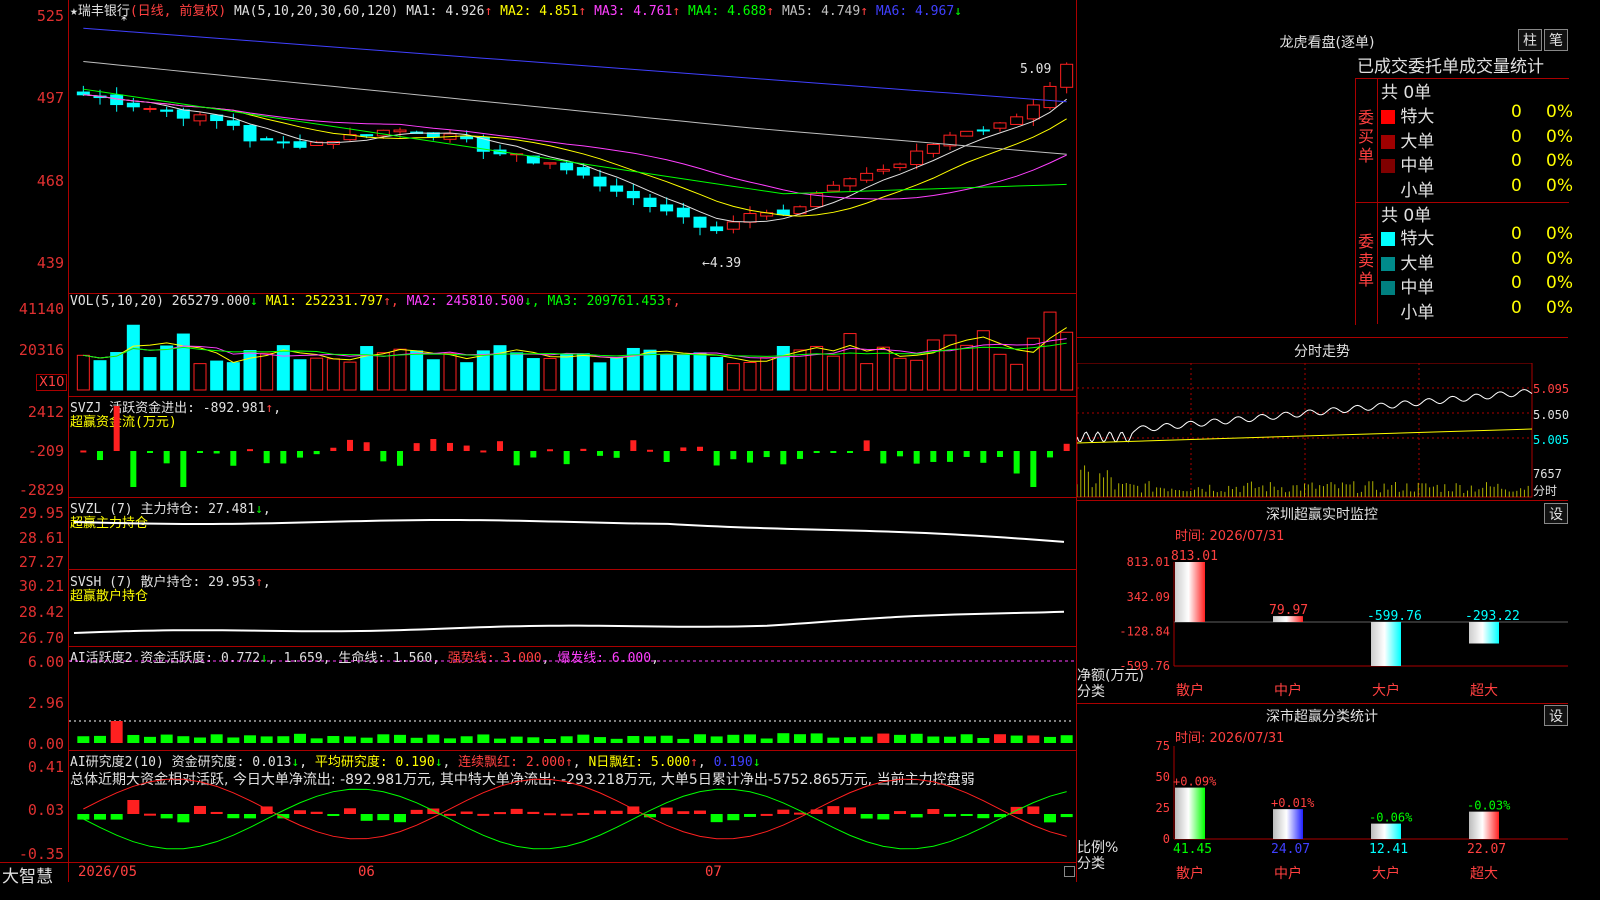  What do you see at coordinates (1288, 610) in the screenshot?
I see `net-bar-label: 79.97` at bounding box center [1288, 610].